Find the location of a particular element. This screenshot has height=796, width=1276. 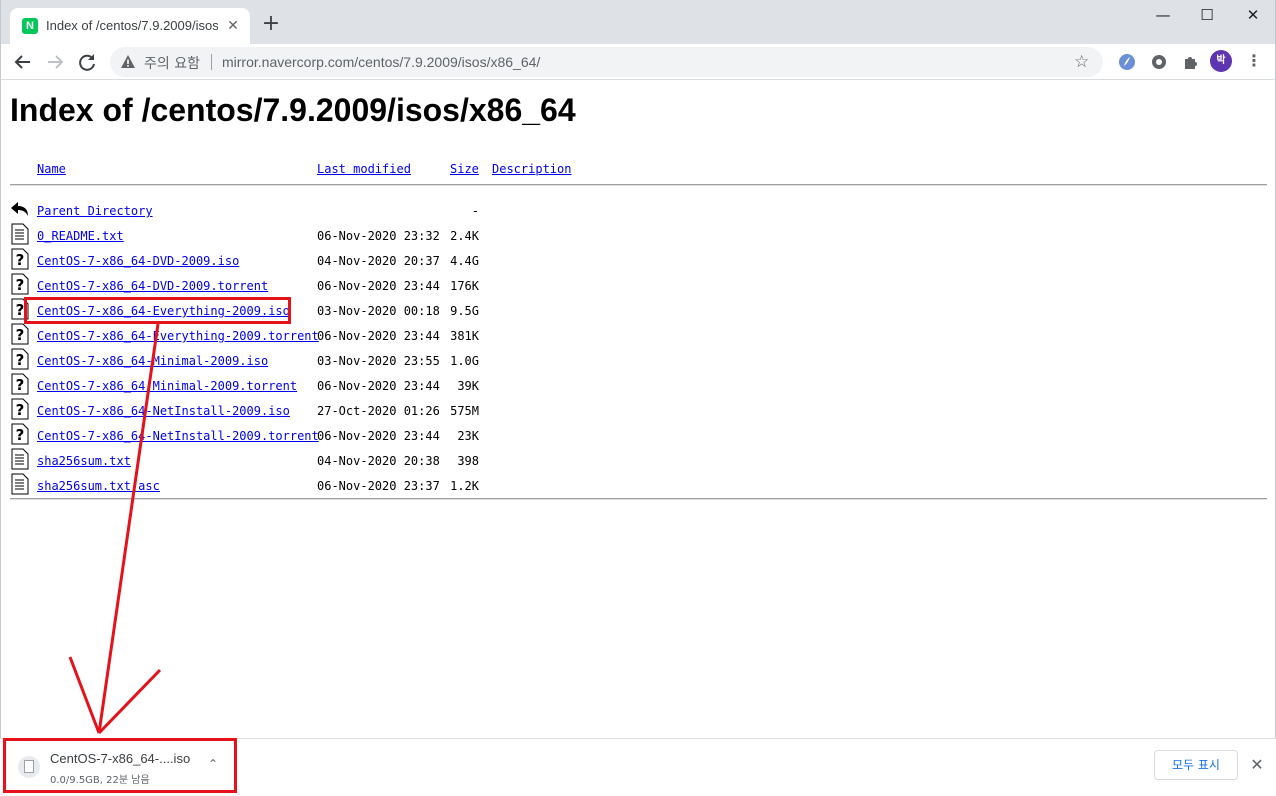

column-header-description: Description is located at coordinates (531, 169).